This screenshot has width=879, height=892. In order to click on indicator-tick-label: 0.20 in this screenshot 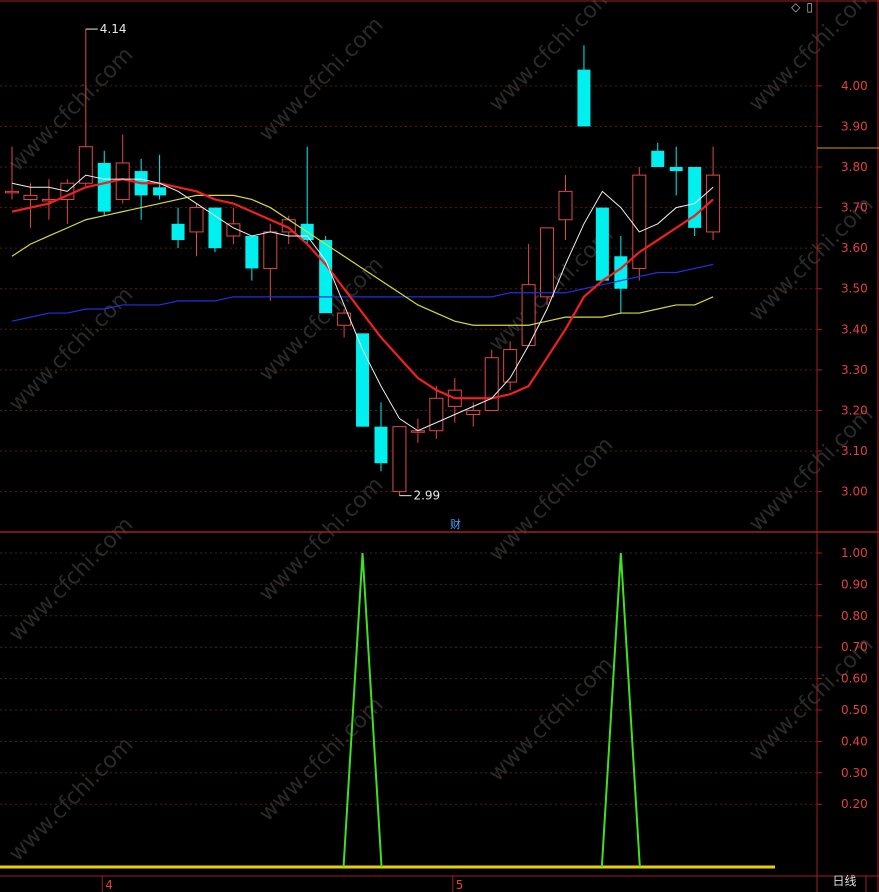, I will do `click(854, 804)`.